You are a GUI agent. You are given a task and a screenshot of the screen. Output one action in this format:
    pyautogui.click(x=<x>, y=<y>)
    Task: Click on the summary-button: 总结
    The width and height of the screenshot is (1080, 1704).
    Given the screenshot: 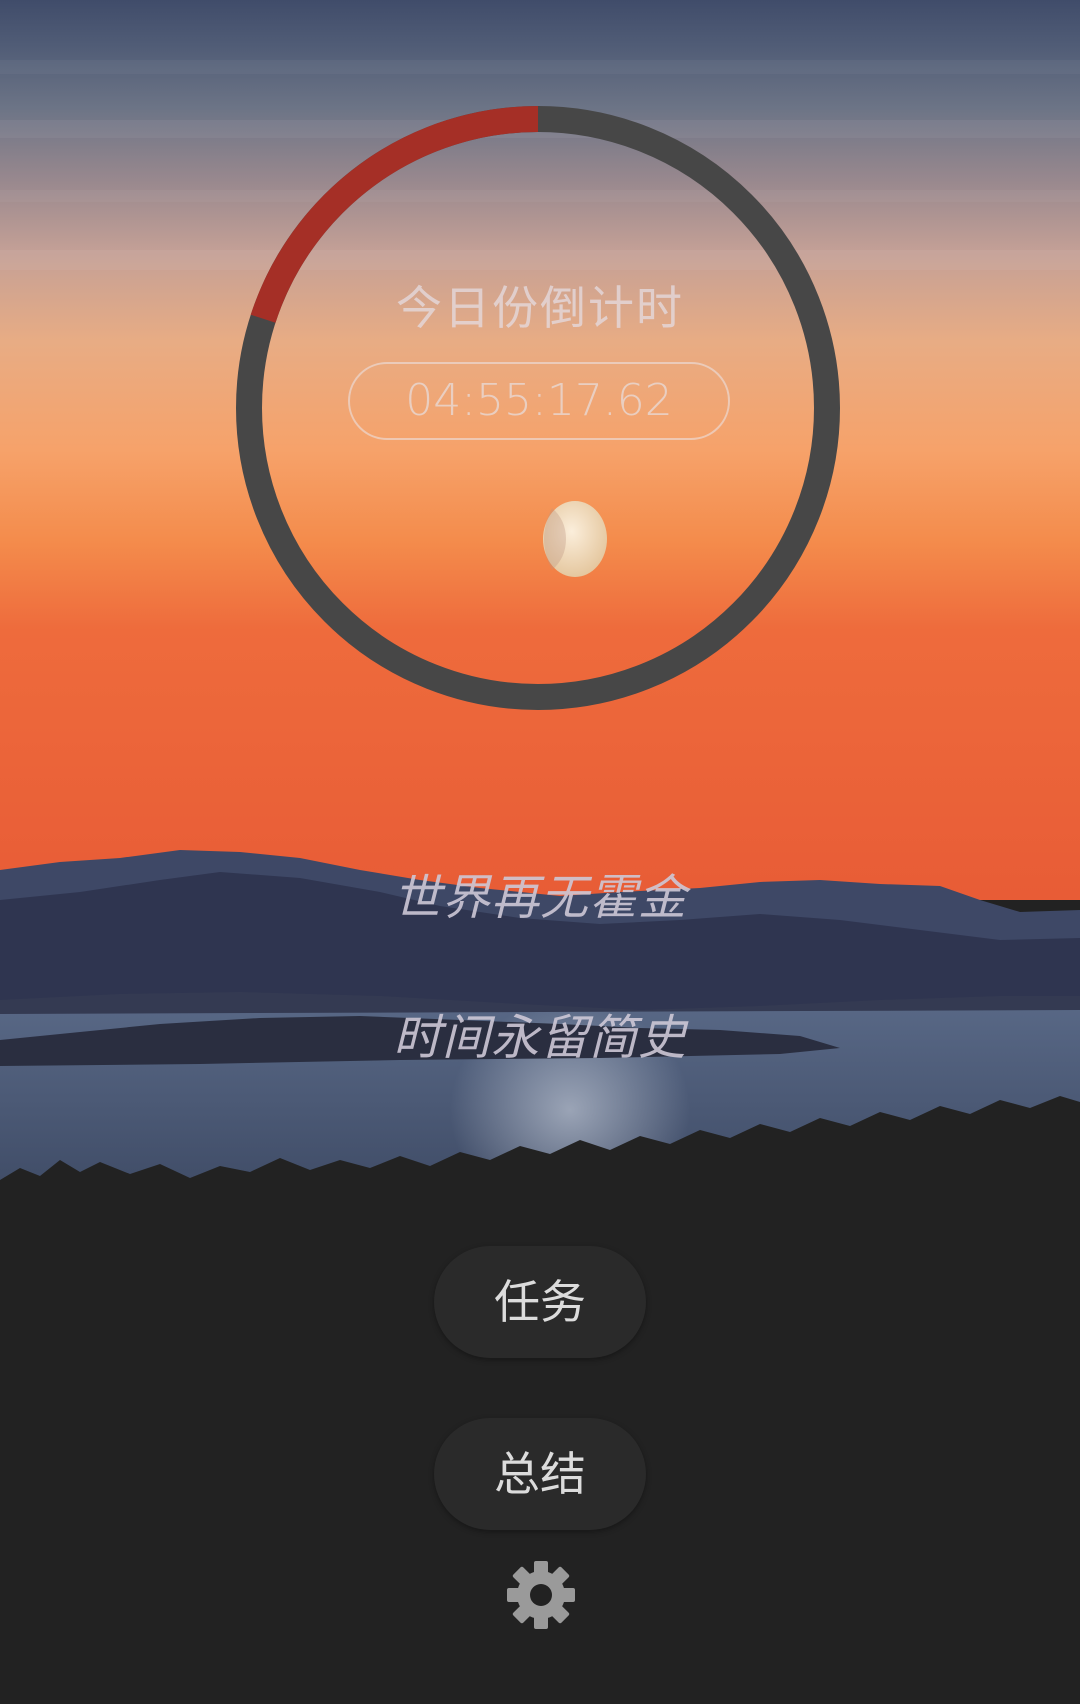 What is the action you would take?
    pyautogui.click(x=540, y=1474)
    